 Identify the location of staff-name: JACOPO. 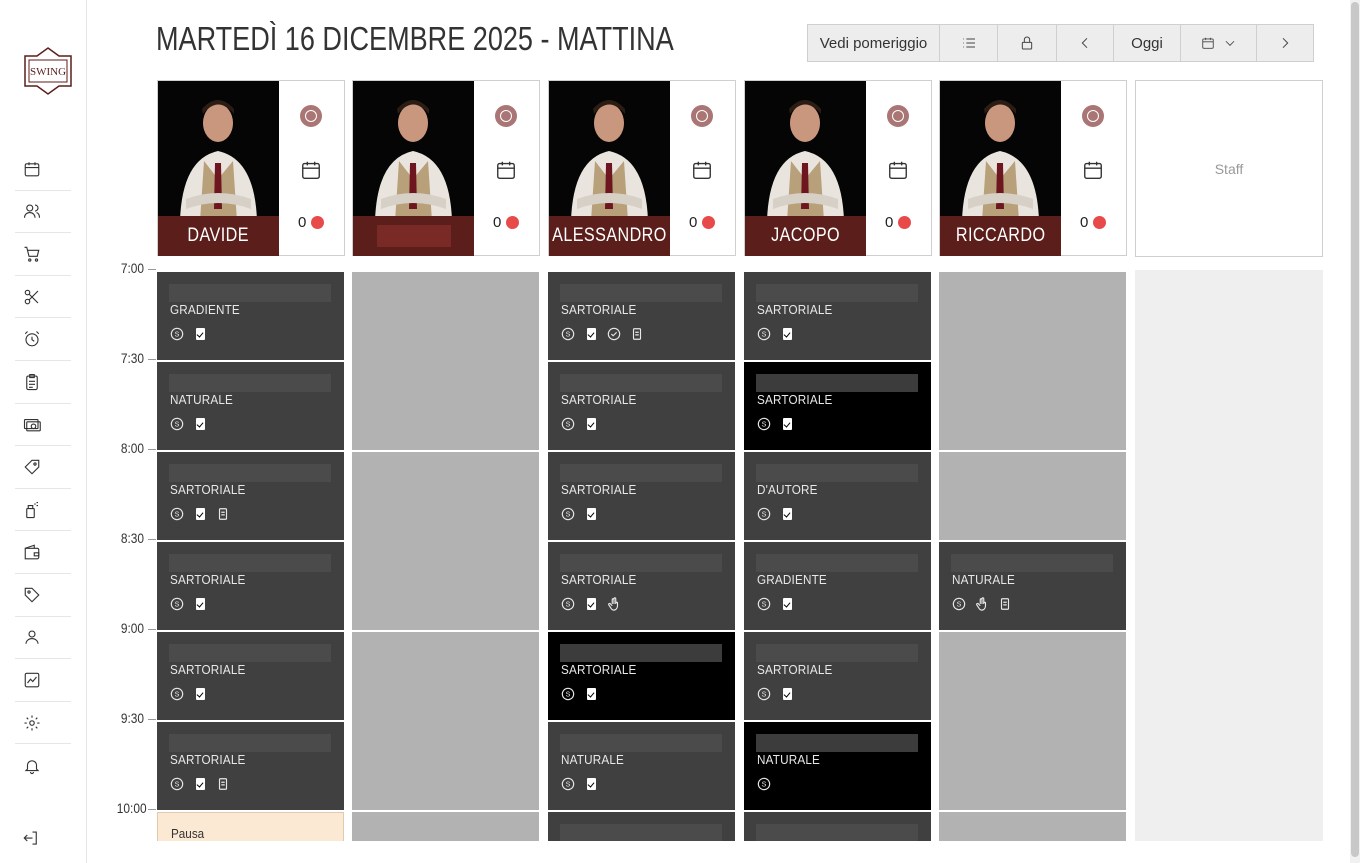
(805, 235).